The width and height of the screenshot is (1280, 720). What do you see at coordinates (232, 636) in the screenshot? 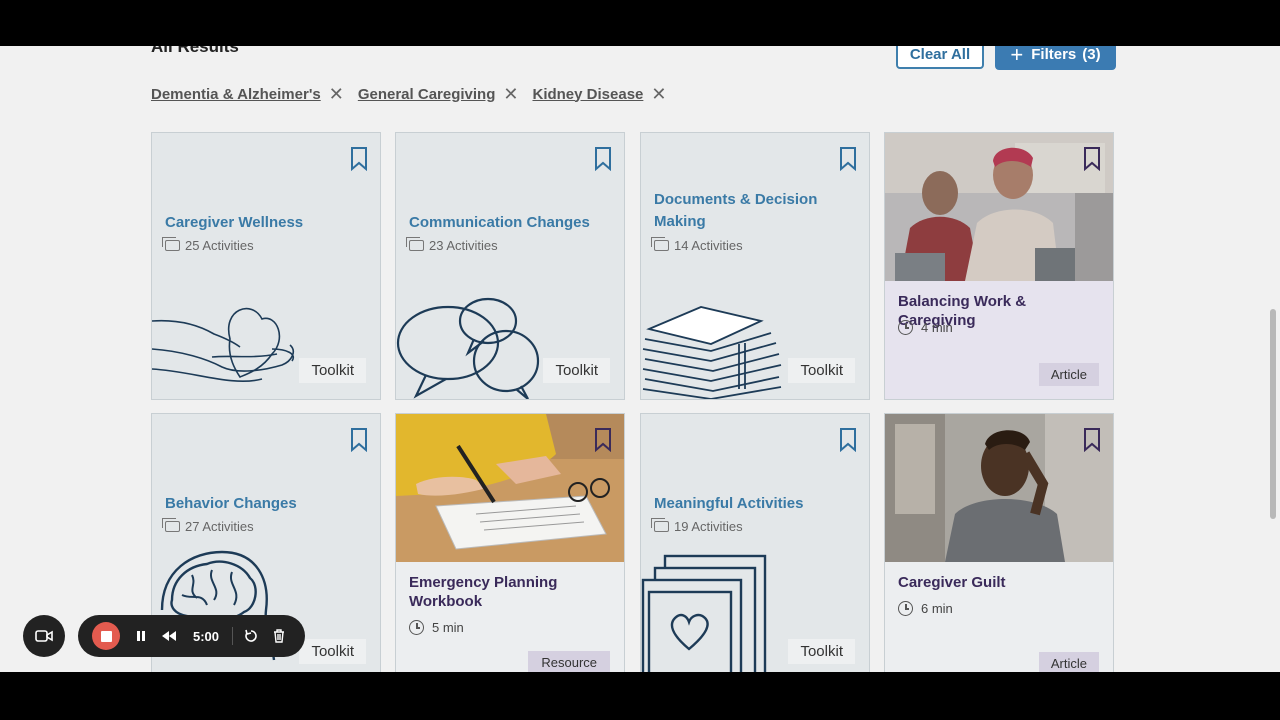
I see `toolbar-divider` at bounding box center [232, 636].